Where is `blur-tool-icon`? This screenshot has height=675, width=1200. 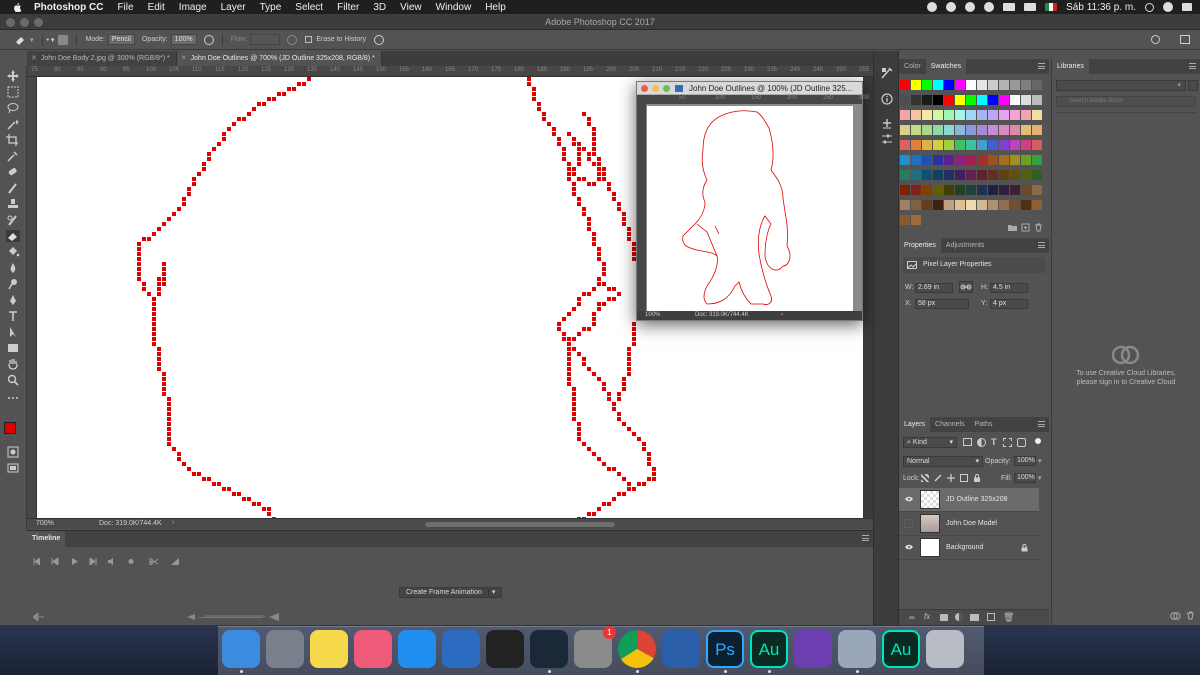
blur-tool-icon is located at coordinates (13, 268).